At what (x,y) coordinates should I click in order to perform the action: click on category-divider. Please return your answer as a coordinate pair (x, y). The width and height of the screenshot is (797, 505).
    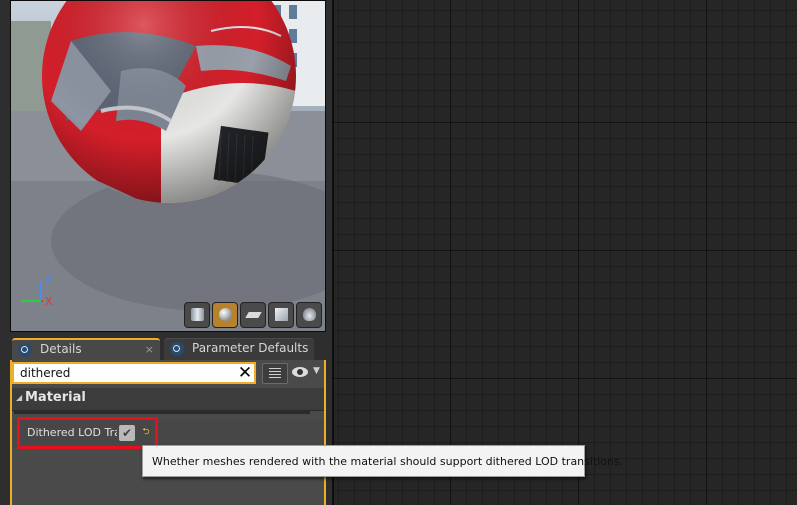
    Looking at the image, I should click on (162, 412).